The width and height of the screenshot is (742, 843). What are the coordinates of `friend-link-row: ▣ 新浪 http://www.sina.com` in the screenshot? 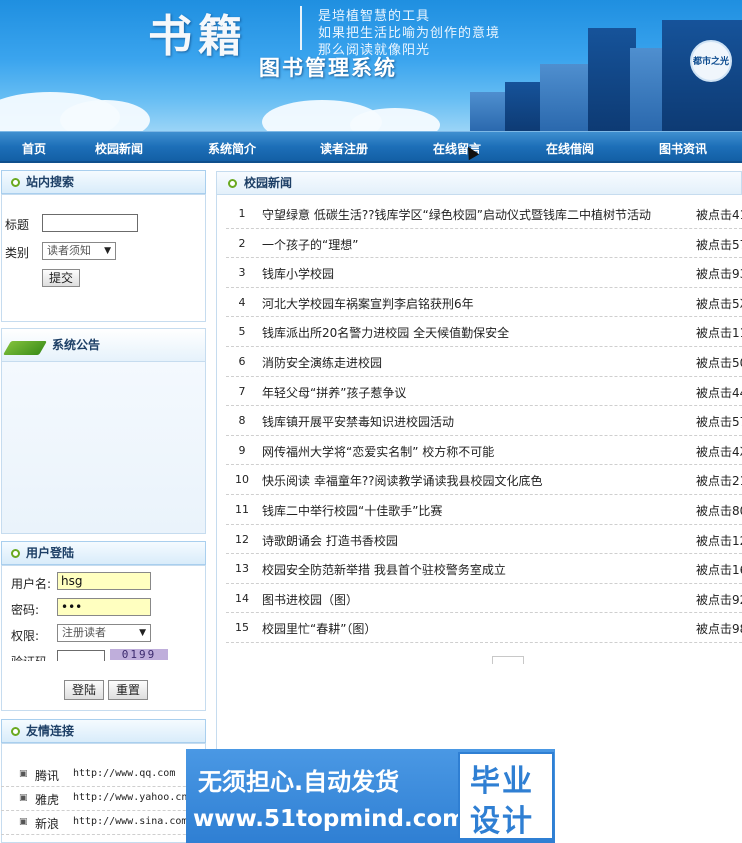 It's located at (103, 823).